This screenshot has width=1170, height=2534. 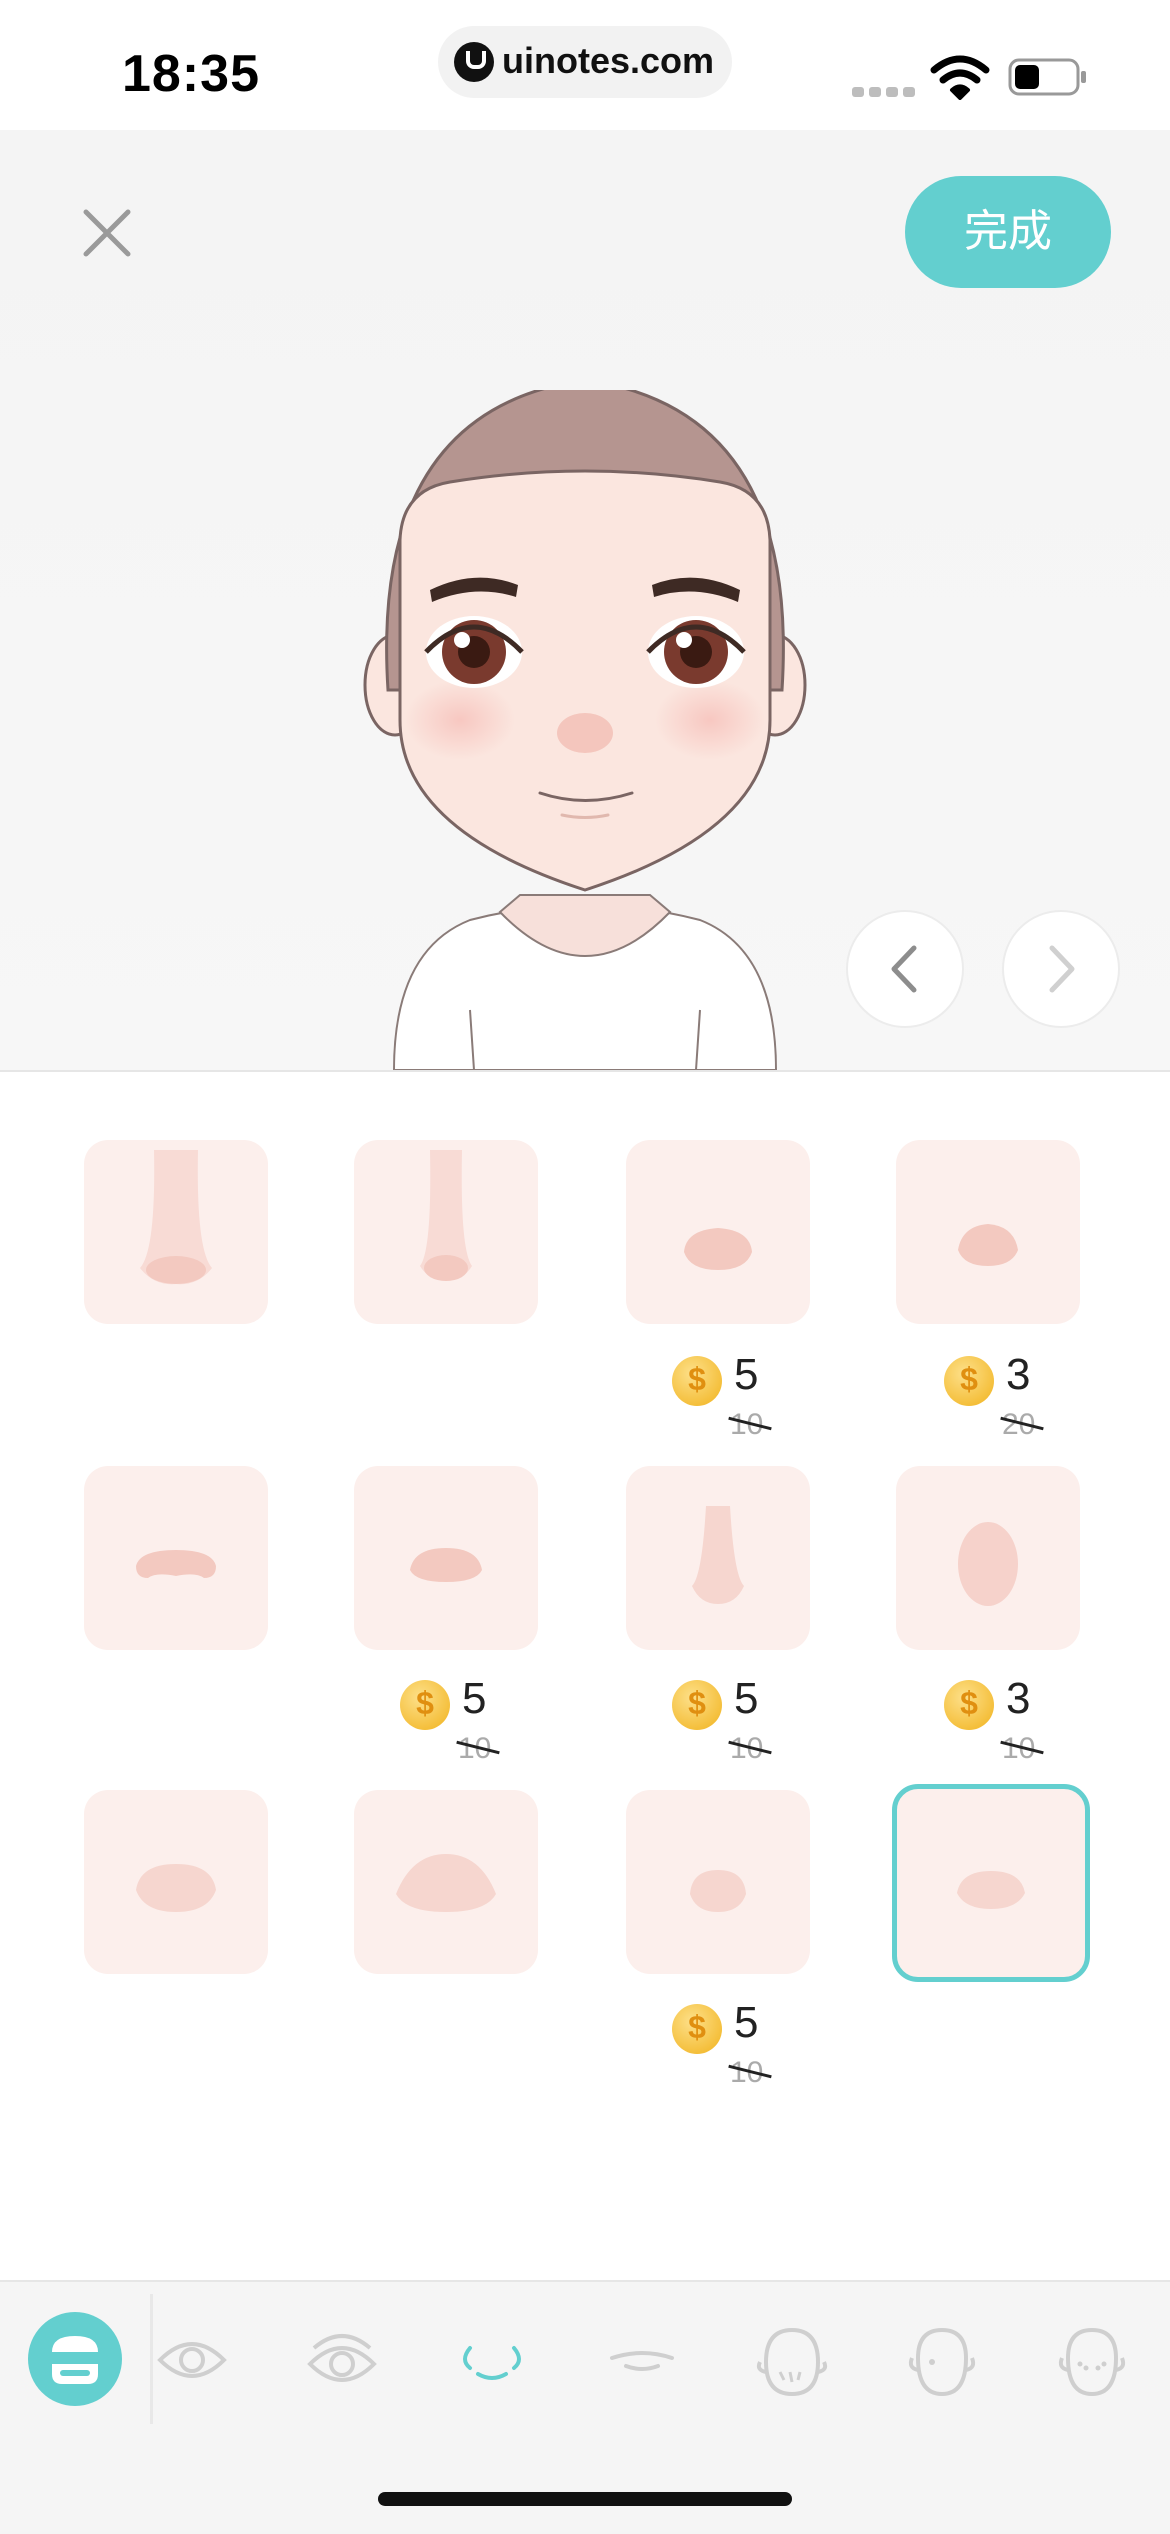 What do you see at coordinates (492, 2363) in the screenshot?
I see `nose-icon` at bounding box center [492, 2363].